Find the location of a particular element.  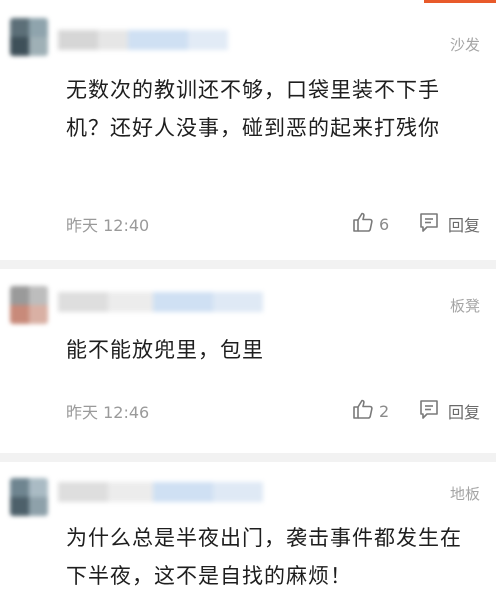

floor-label: 地板 is located at coordinates (464, 494).